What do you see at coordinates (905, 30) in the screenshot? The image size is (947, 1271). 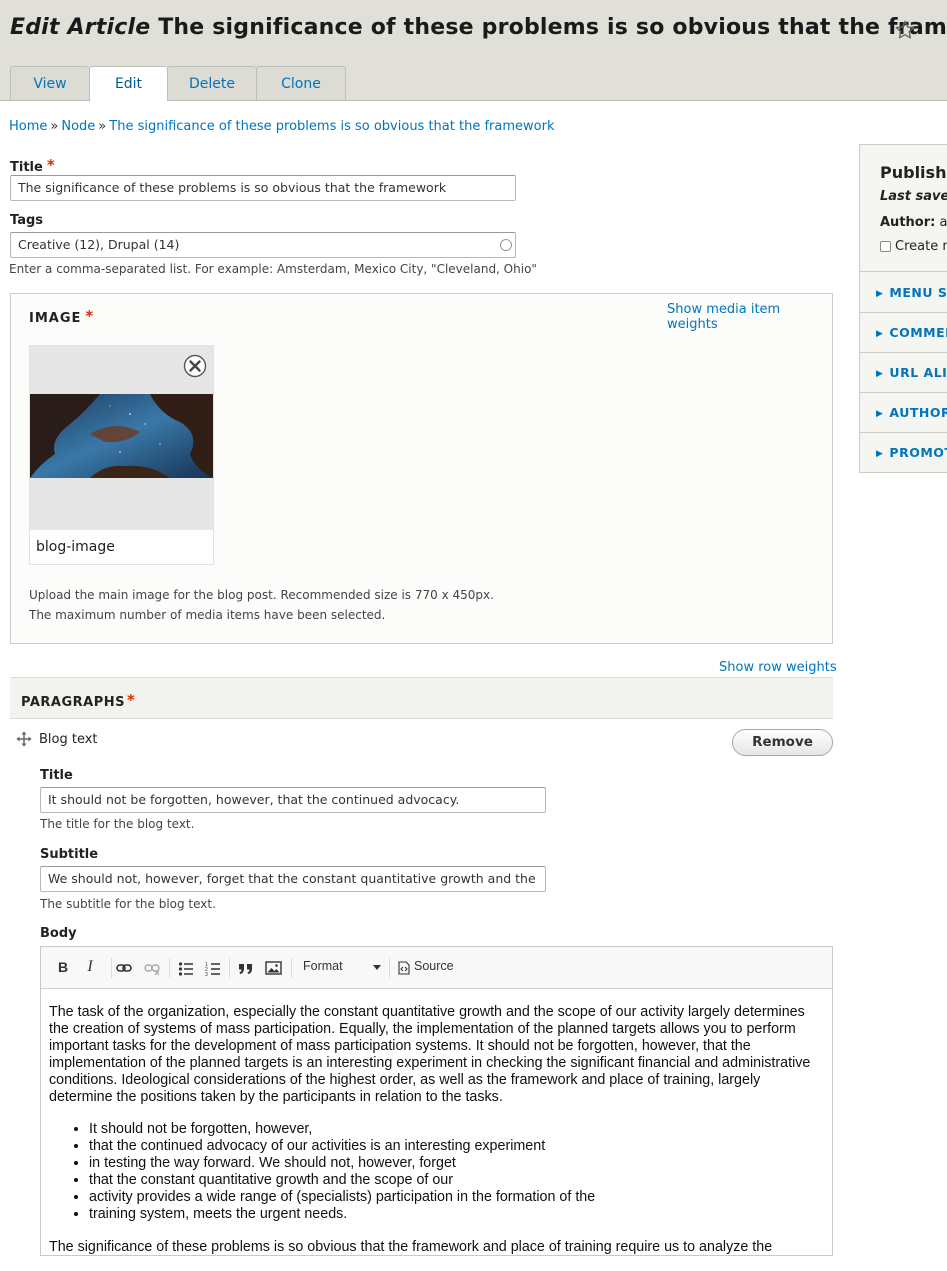 I see `star-icon` at bounding box center [905, 30].